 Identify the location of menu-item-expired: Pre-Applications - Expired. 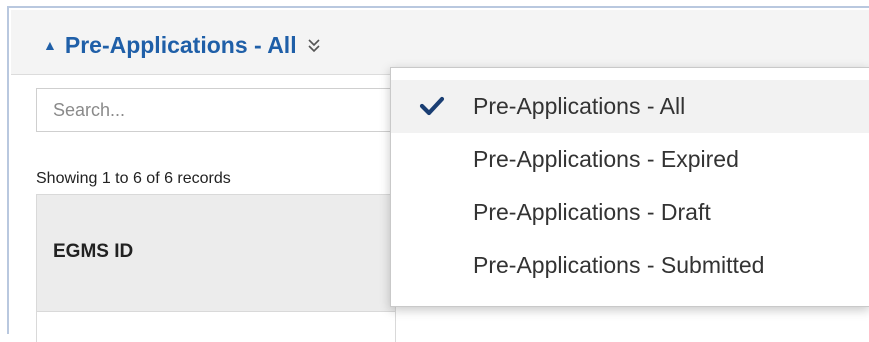
(630, 159).